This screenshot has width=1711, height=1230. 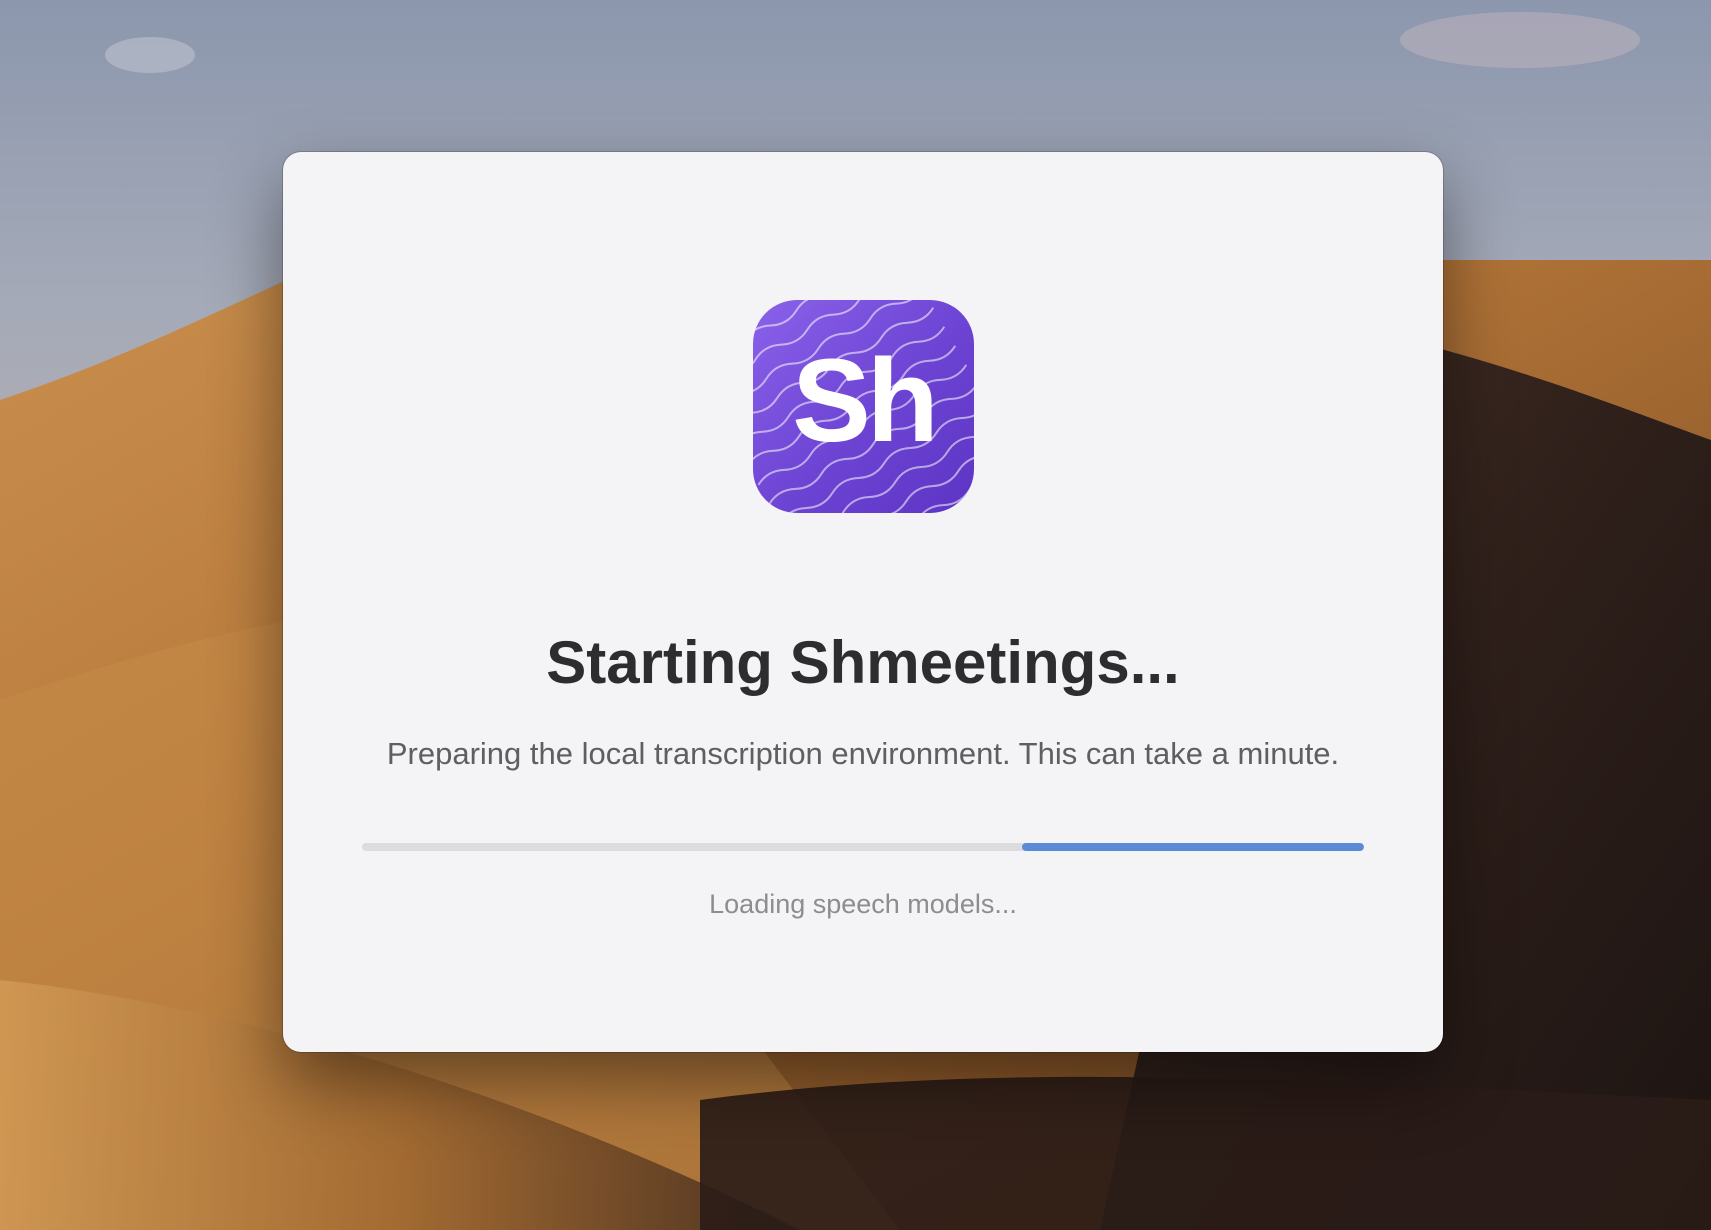 I want to click on progress-indicator, so click(x=1193, y=847).